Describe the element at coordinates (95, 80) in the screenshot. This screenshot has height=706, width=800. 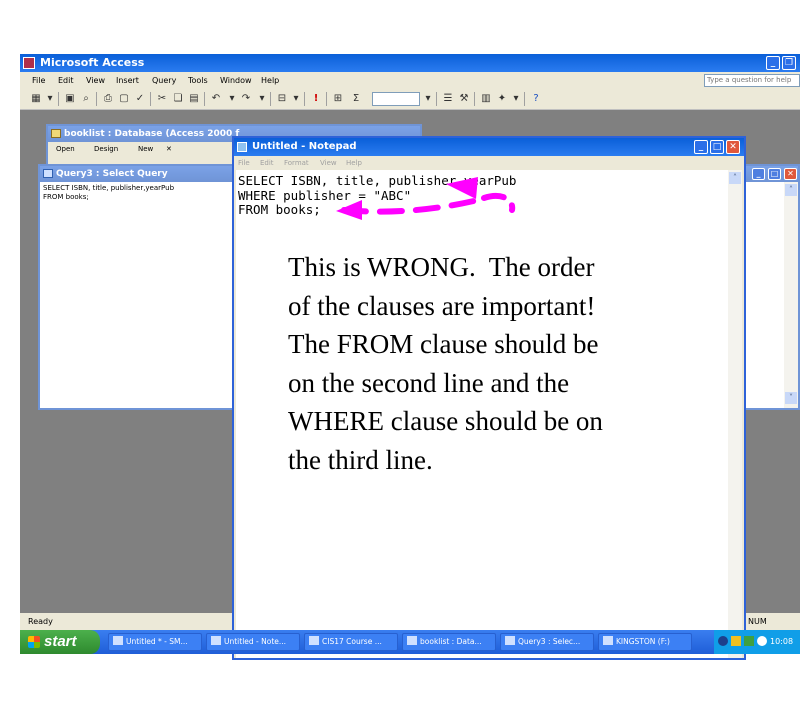
I see `menu-view: View` at that location.